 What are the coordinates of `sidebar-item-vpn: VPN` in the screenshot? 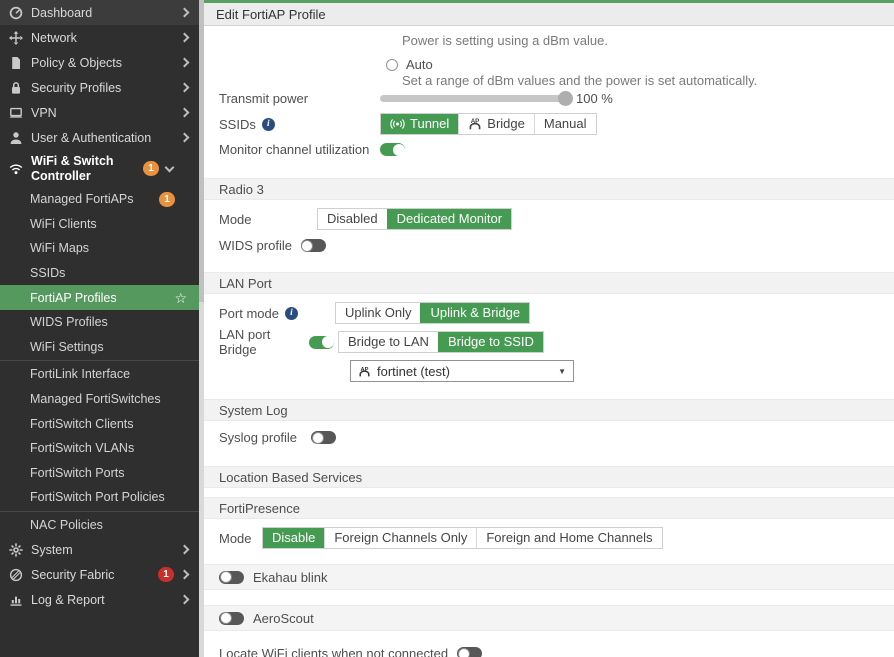 It's located at (99, 112).